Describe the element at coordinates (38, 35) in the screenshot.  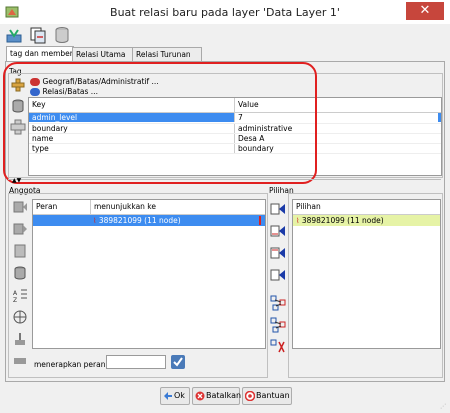
I see `copy-relation-icon` at that location.